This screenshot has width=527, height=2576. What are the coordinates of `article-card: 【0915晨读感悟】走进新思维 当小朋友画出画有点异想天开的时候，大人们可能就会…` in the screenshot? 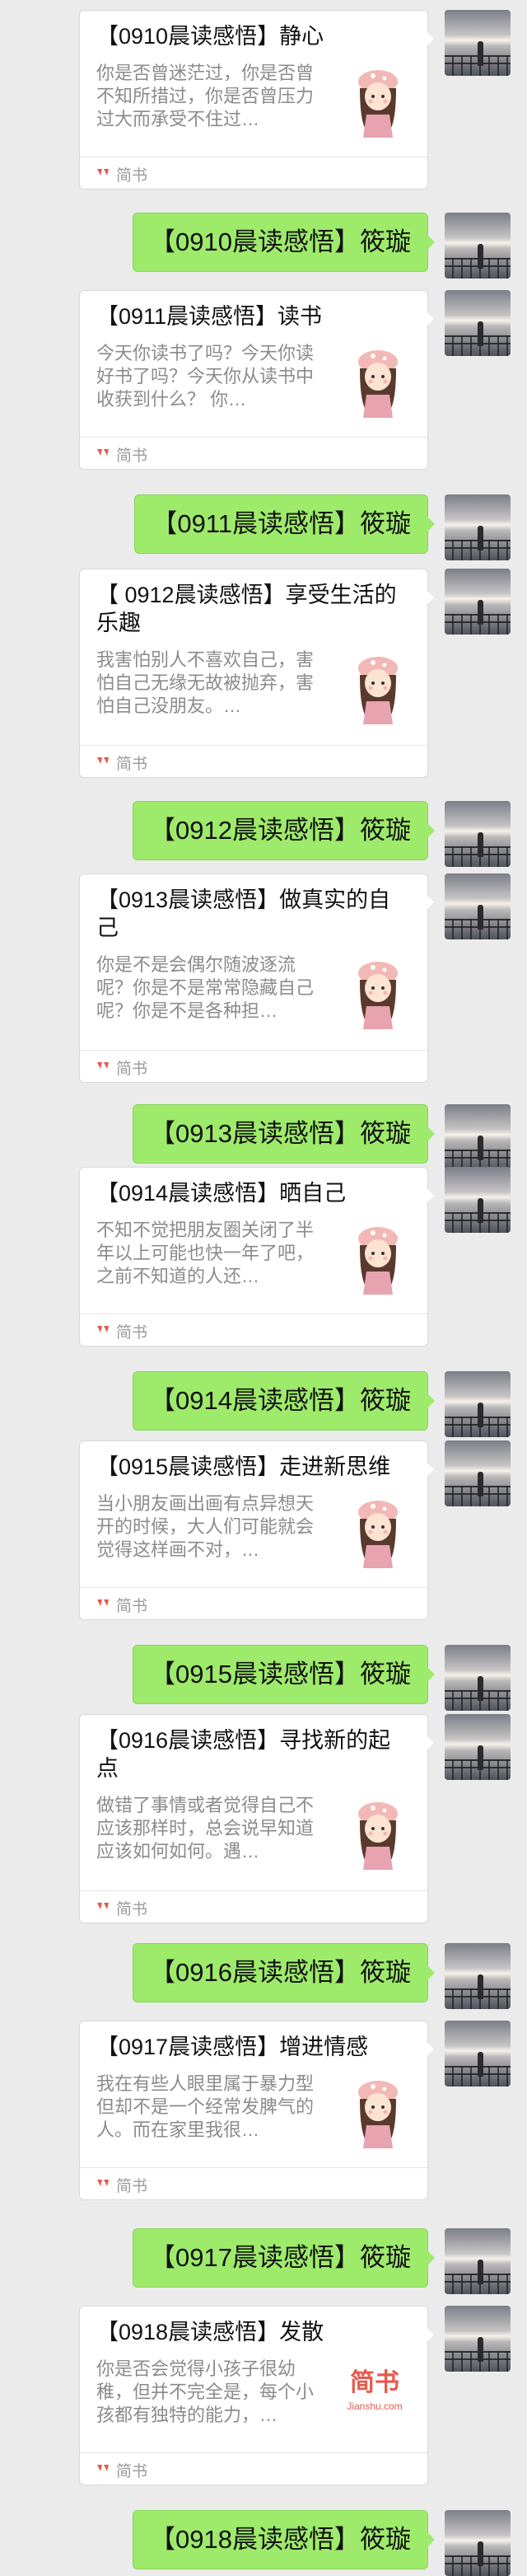 It's located at (256, 1530).